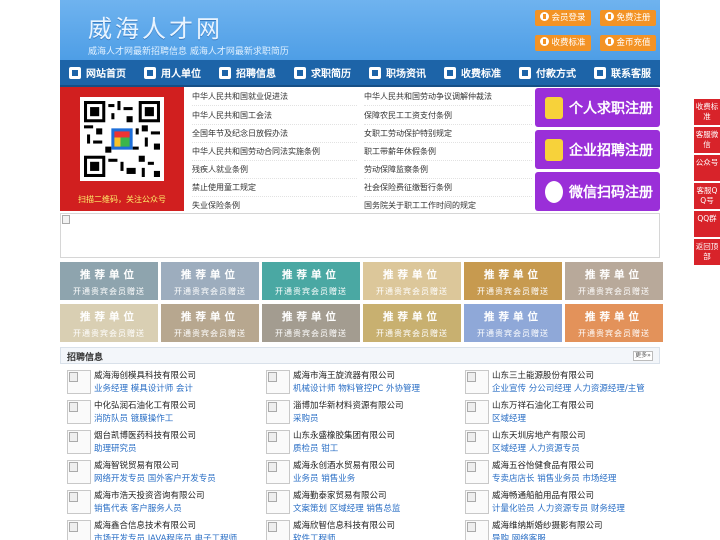 This screenshot has height=540, width=720. Describe the element at coordinates (322, 72) in the screenshot. I see `nav-resumes: 求职简历` at that location.